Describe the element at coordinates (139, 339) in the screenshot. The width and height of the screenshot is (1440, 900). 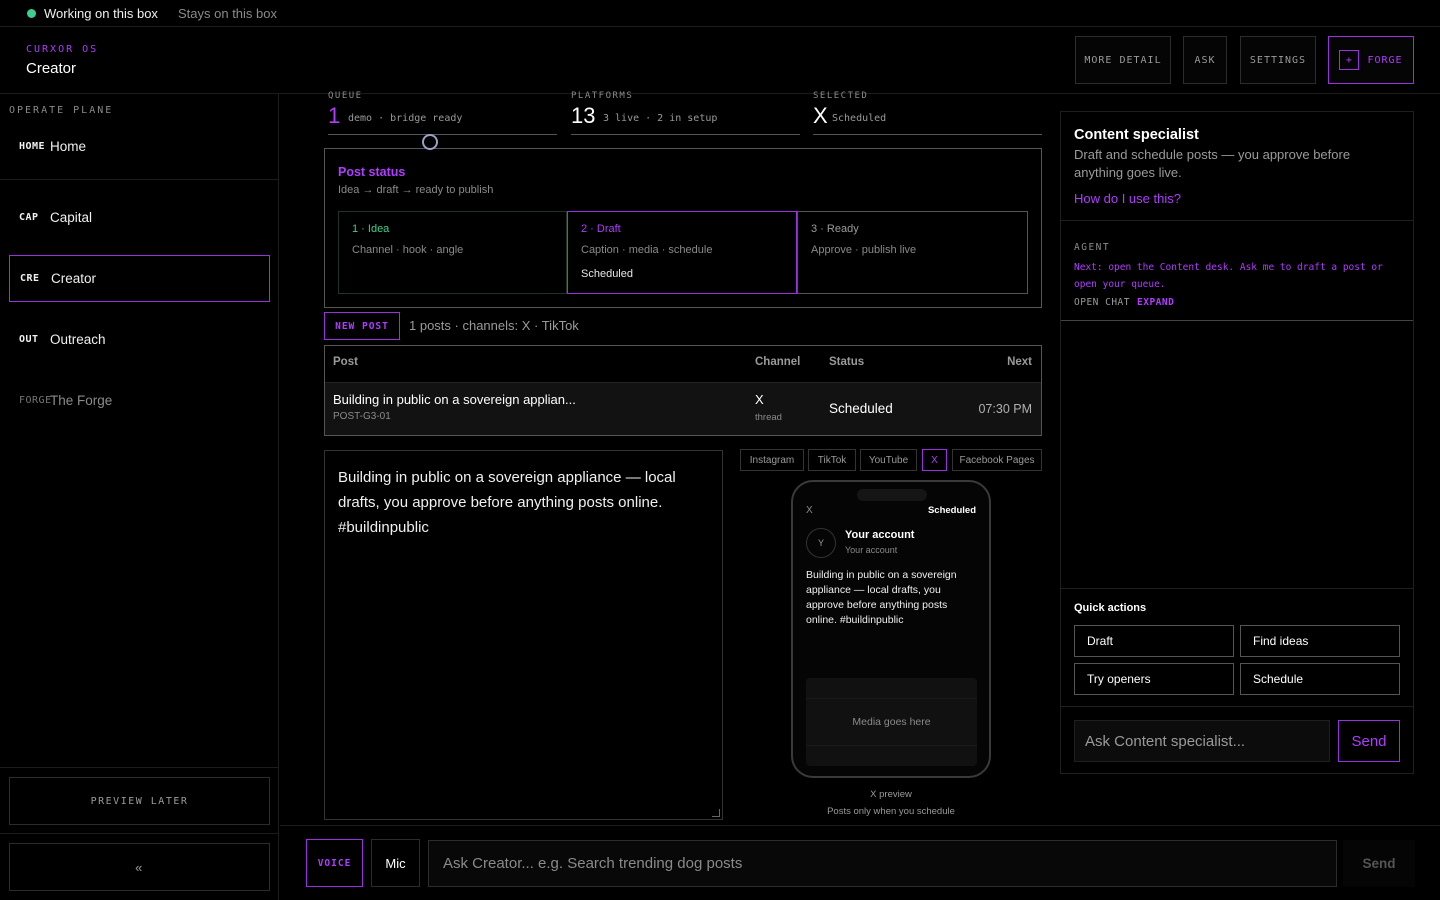
I see `sidebar-item-outreach: OUT Outreach` at that location.